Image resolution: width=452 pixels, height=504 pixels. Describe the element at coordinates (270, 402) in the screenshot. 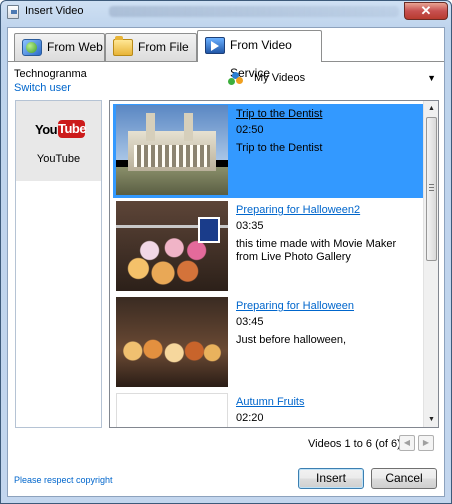

I see `video-title-link: Autumn Fruits` at that location.